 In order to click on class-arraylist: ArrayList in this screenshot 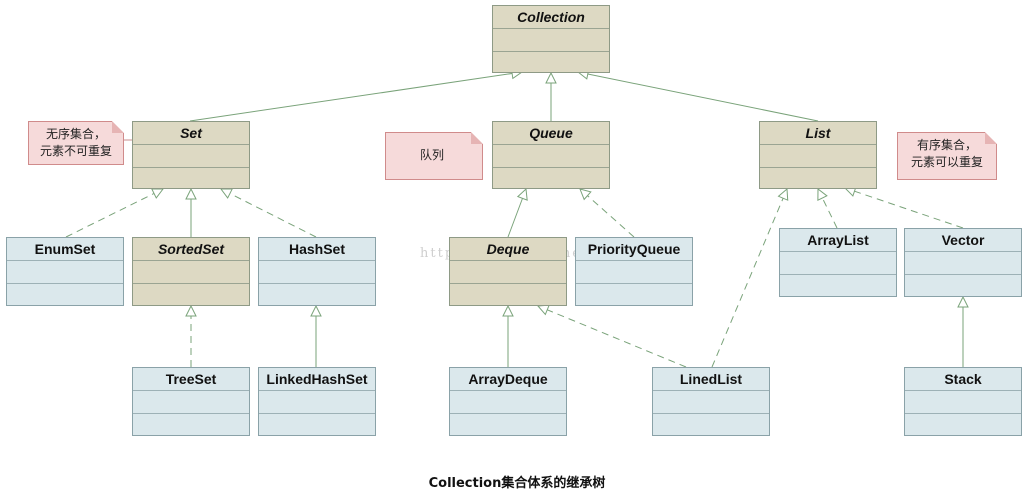, I will do `click(838, 262)`.